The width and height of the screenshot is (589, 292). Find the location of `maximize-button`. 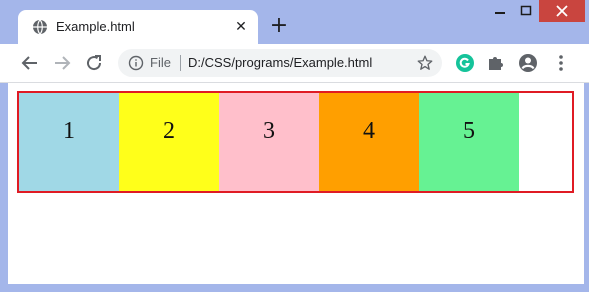

maximize-button is located at coordinates (526, 11).